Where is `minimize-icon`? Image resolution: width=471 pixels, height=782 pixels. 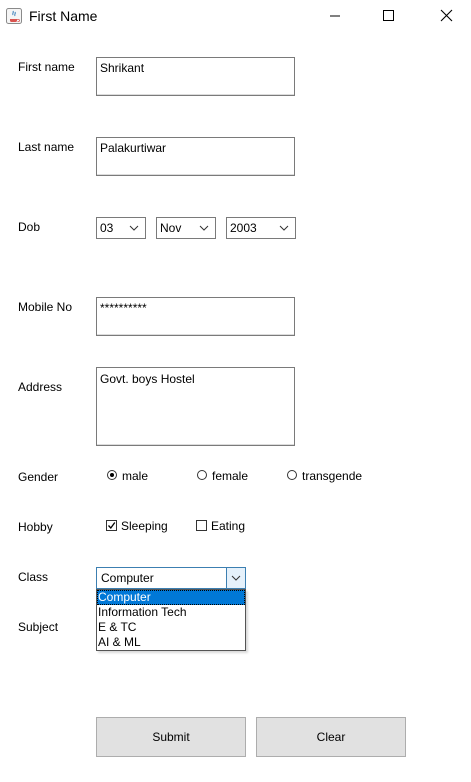 minimize-icon is located at coordinates (335, 16).